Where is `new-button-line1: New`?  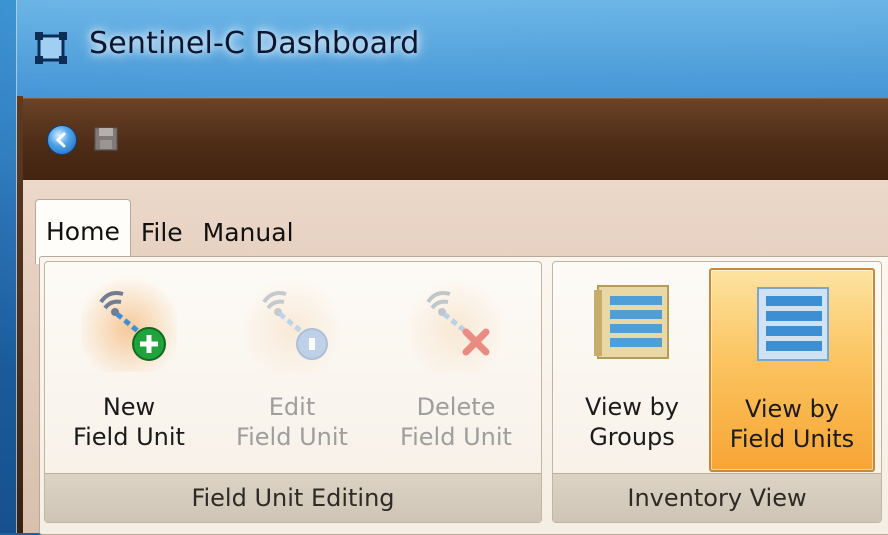 new-button-line1: New is located at coordinates (129, 407).